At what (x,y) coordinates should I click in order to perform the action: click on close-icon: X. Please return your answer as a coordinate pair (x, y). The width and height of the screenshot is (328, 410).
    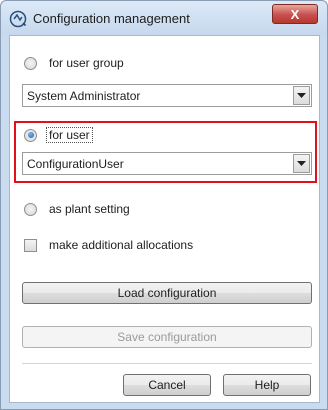
    Looking at the image, I should click on (295, 14).